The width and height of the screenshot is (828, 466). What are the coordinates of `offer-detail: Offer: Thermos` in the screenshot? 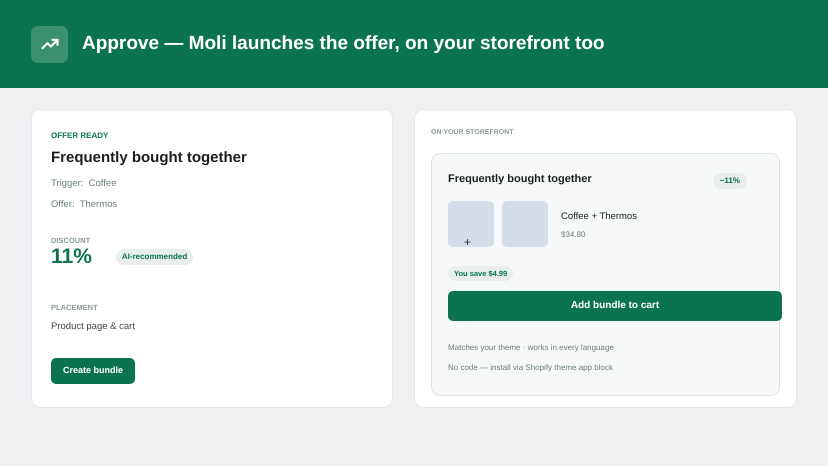 It's located at (84, 205).